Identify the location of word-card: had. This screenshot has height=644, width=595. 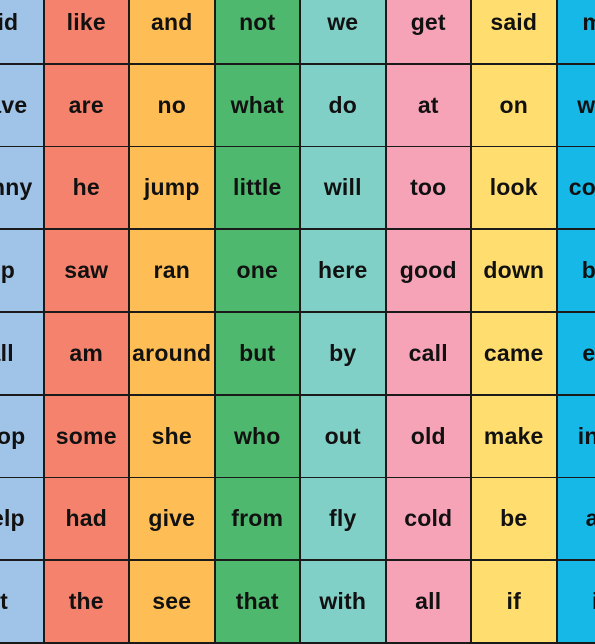
(87, 518).